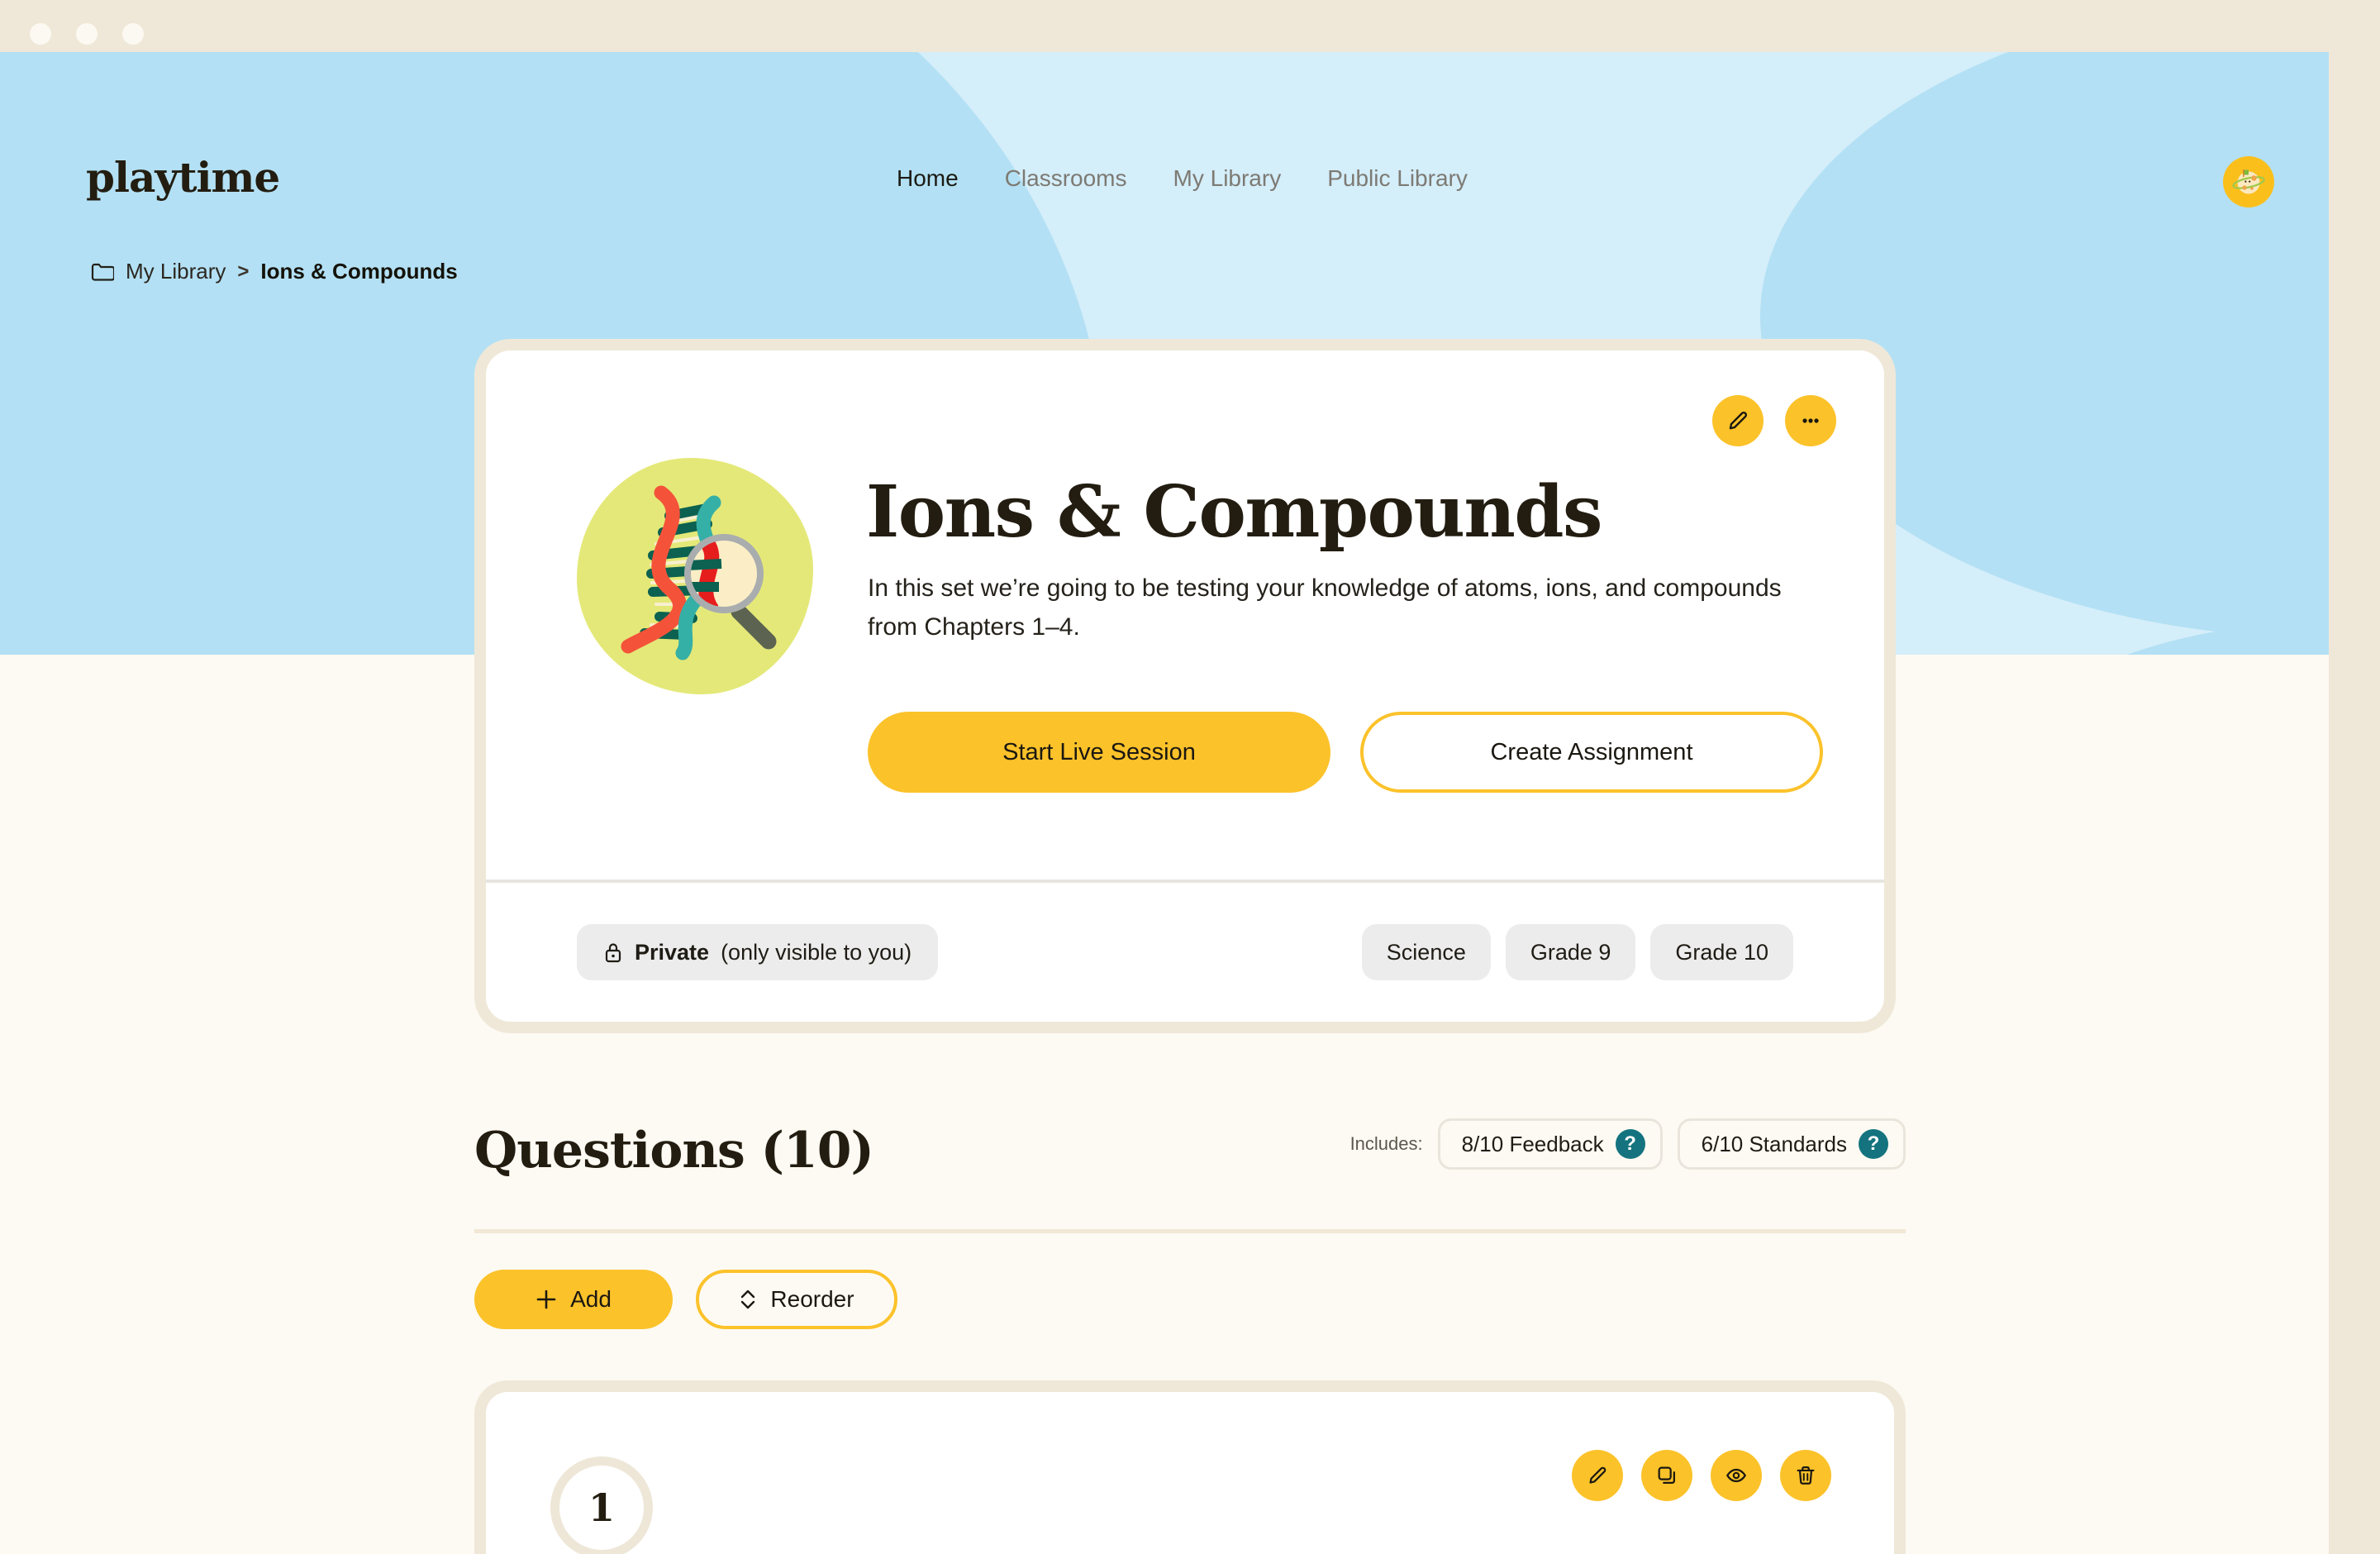 Image resolution: width=2380 pixels, height=1554 pixels. Describe the element at coordinates (133, 34) in the screenshot. I see `window-maximize-button` at that location.